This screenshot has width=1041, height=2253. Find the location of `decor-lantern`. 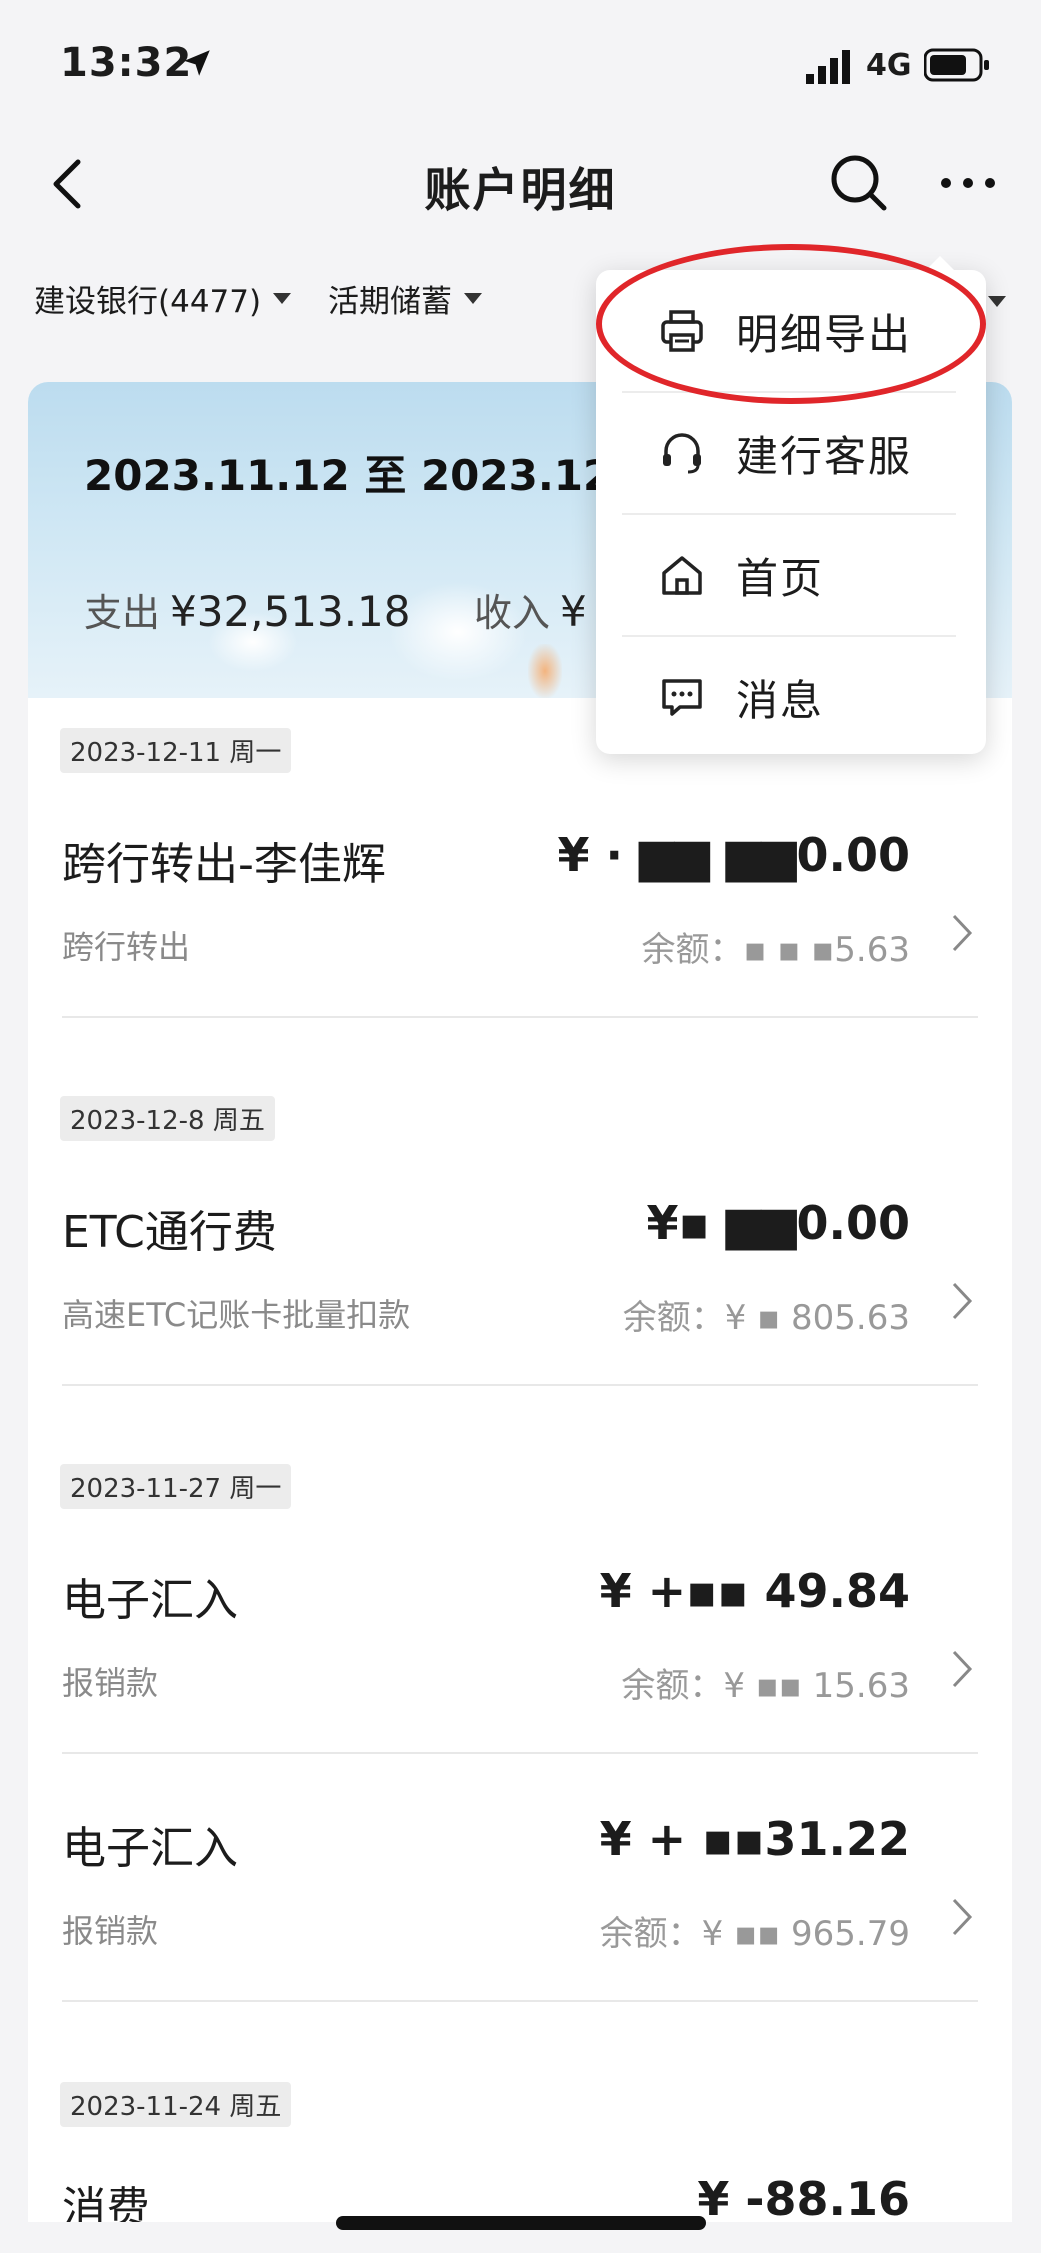

decor-lantern is located at coordinates (545, 671).